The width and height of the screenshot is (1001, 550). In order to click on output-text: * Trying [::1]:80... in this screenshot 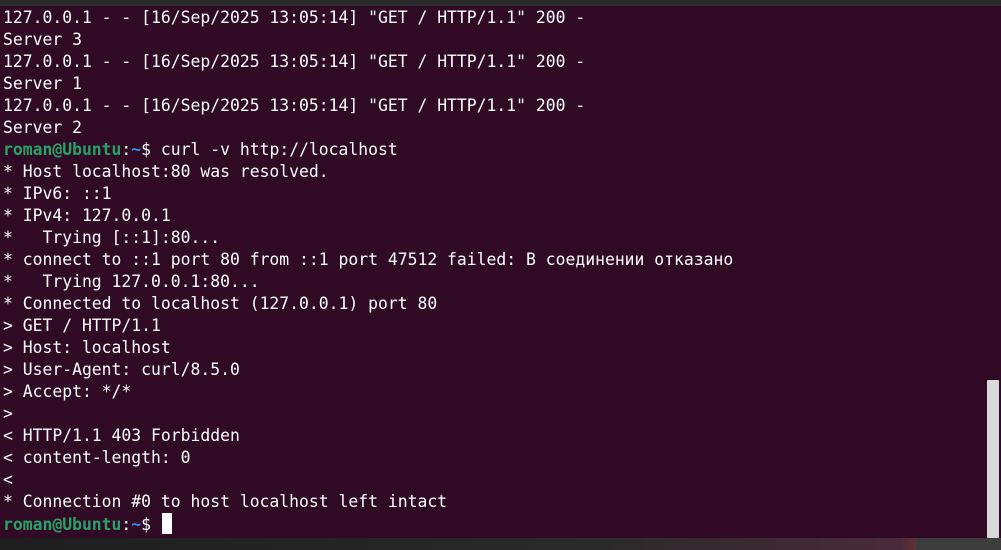, I will do `click(112, 237)`.